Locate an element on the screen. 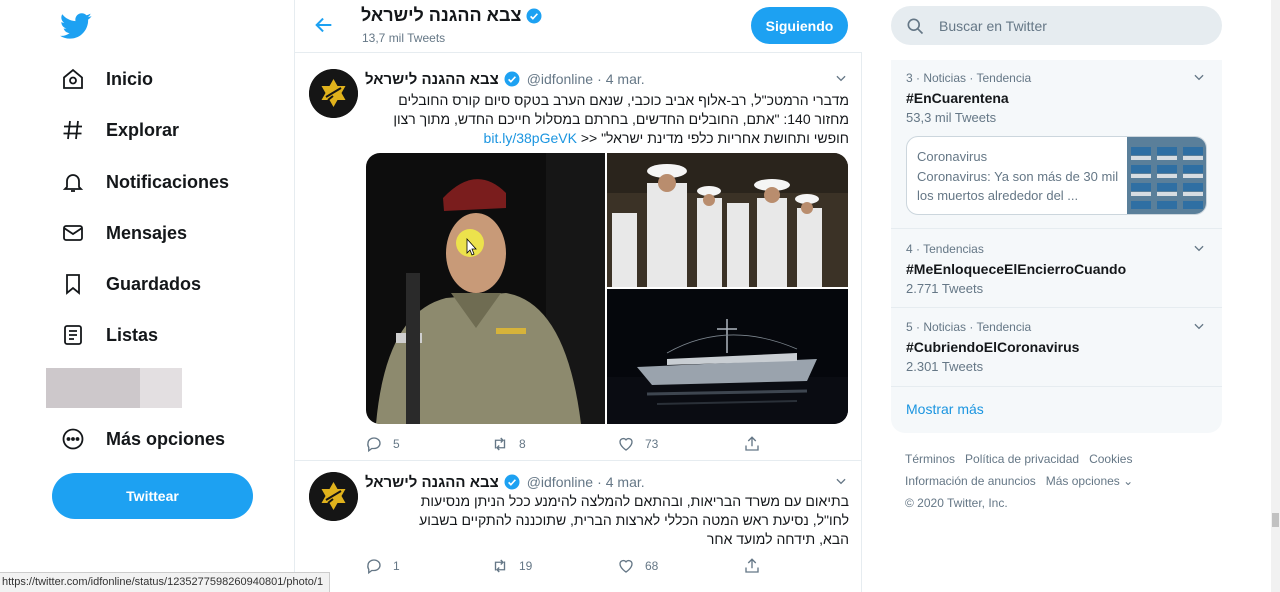 Image resolution: width=1280 pixels, height=592 pixels. footer-copyright: © 2020 Twitter, Inc. is located at coordinates (956, 503).